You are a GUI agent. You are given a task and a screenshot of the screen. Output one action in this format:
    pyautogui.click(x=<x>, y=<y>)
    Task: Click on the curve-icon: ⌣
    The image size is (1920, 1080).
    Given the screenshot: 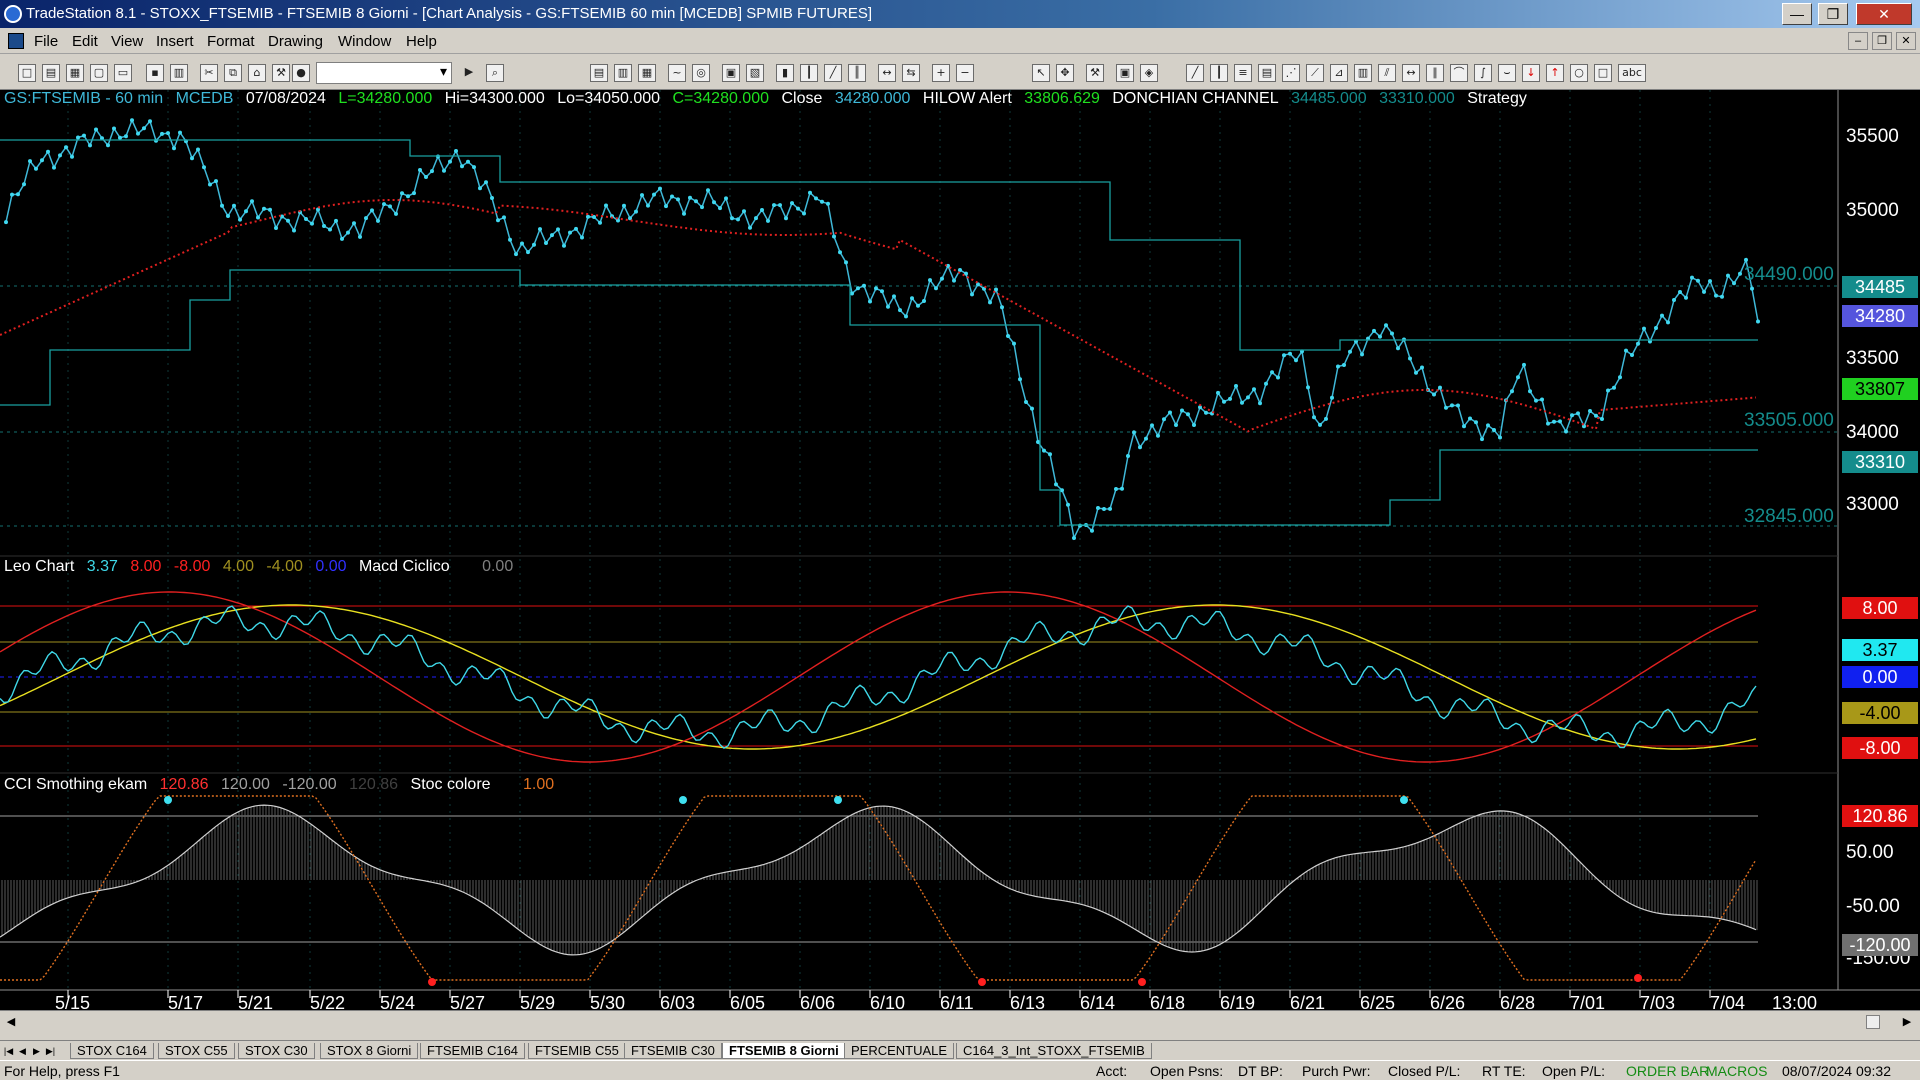 What is the action you would take?
    pyautogui.click(x=1507, y=73)
    